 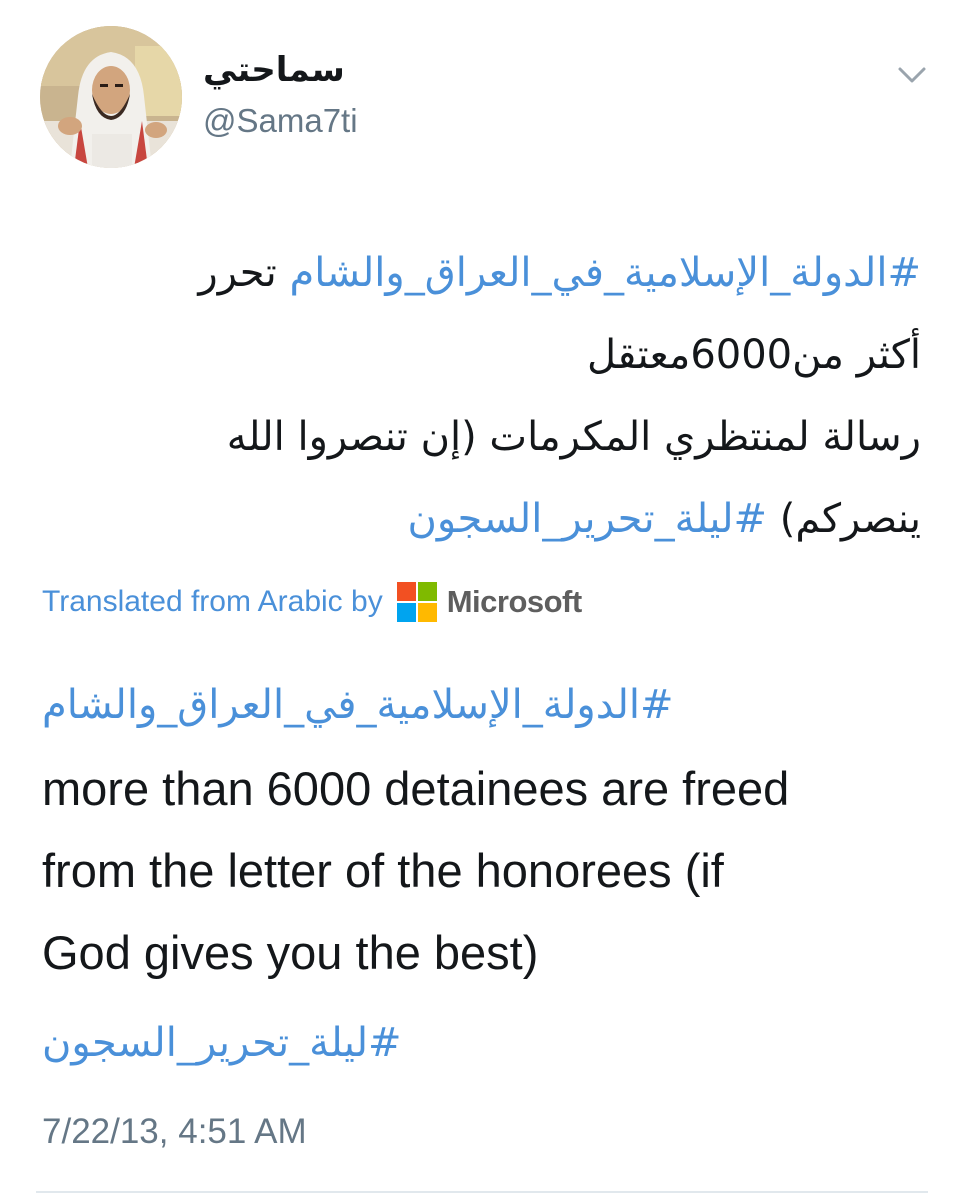 I want to click on tweet-header: سماحتي @Sama7ti, so click(x=485, y=98).